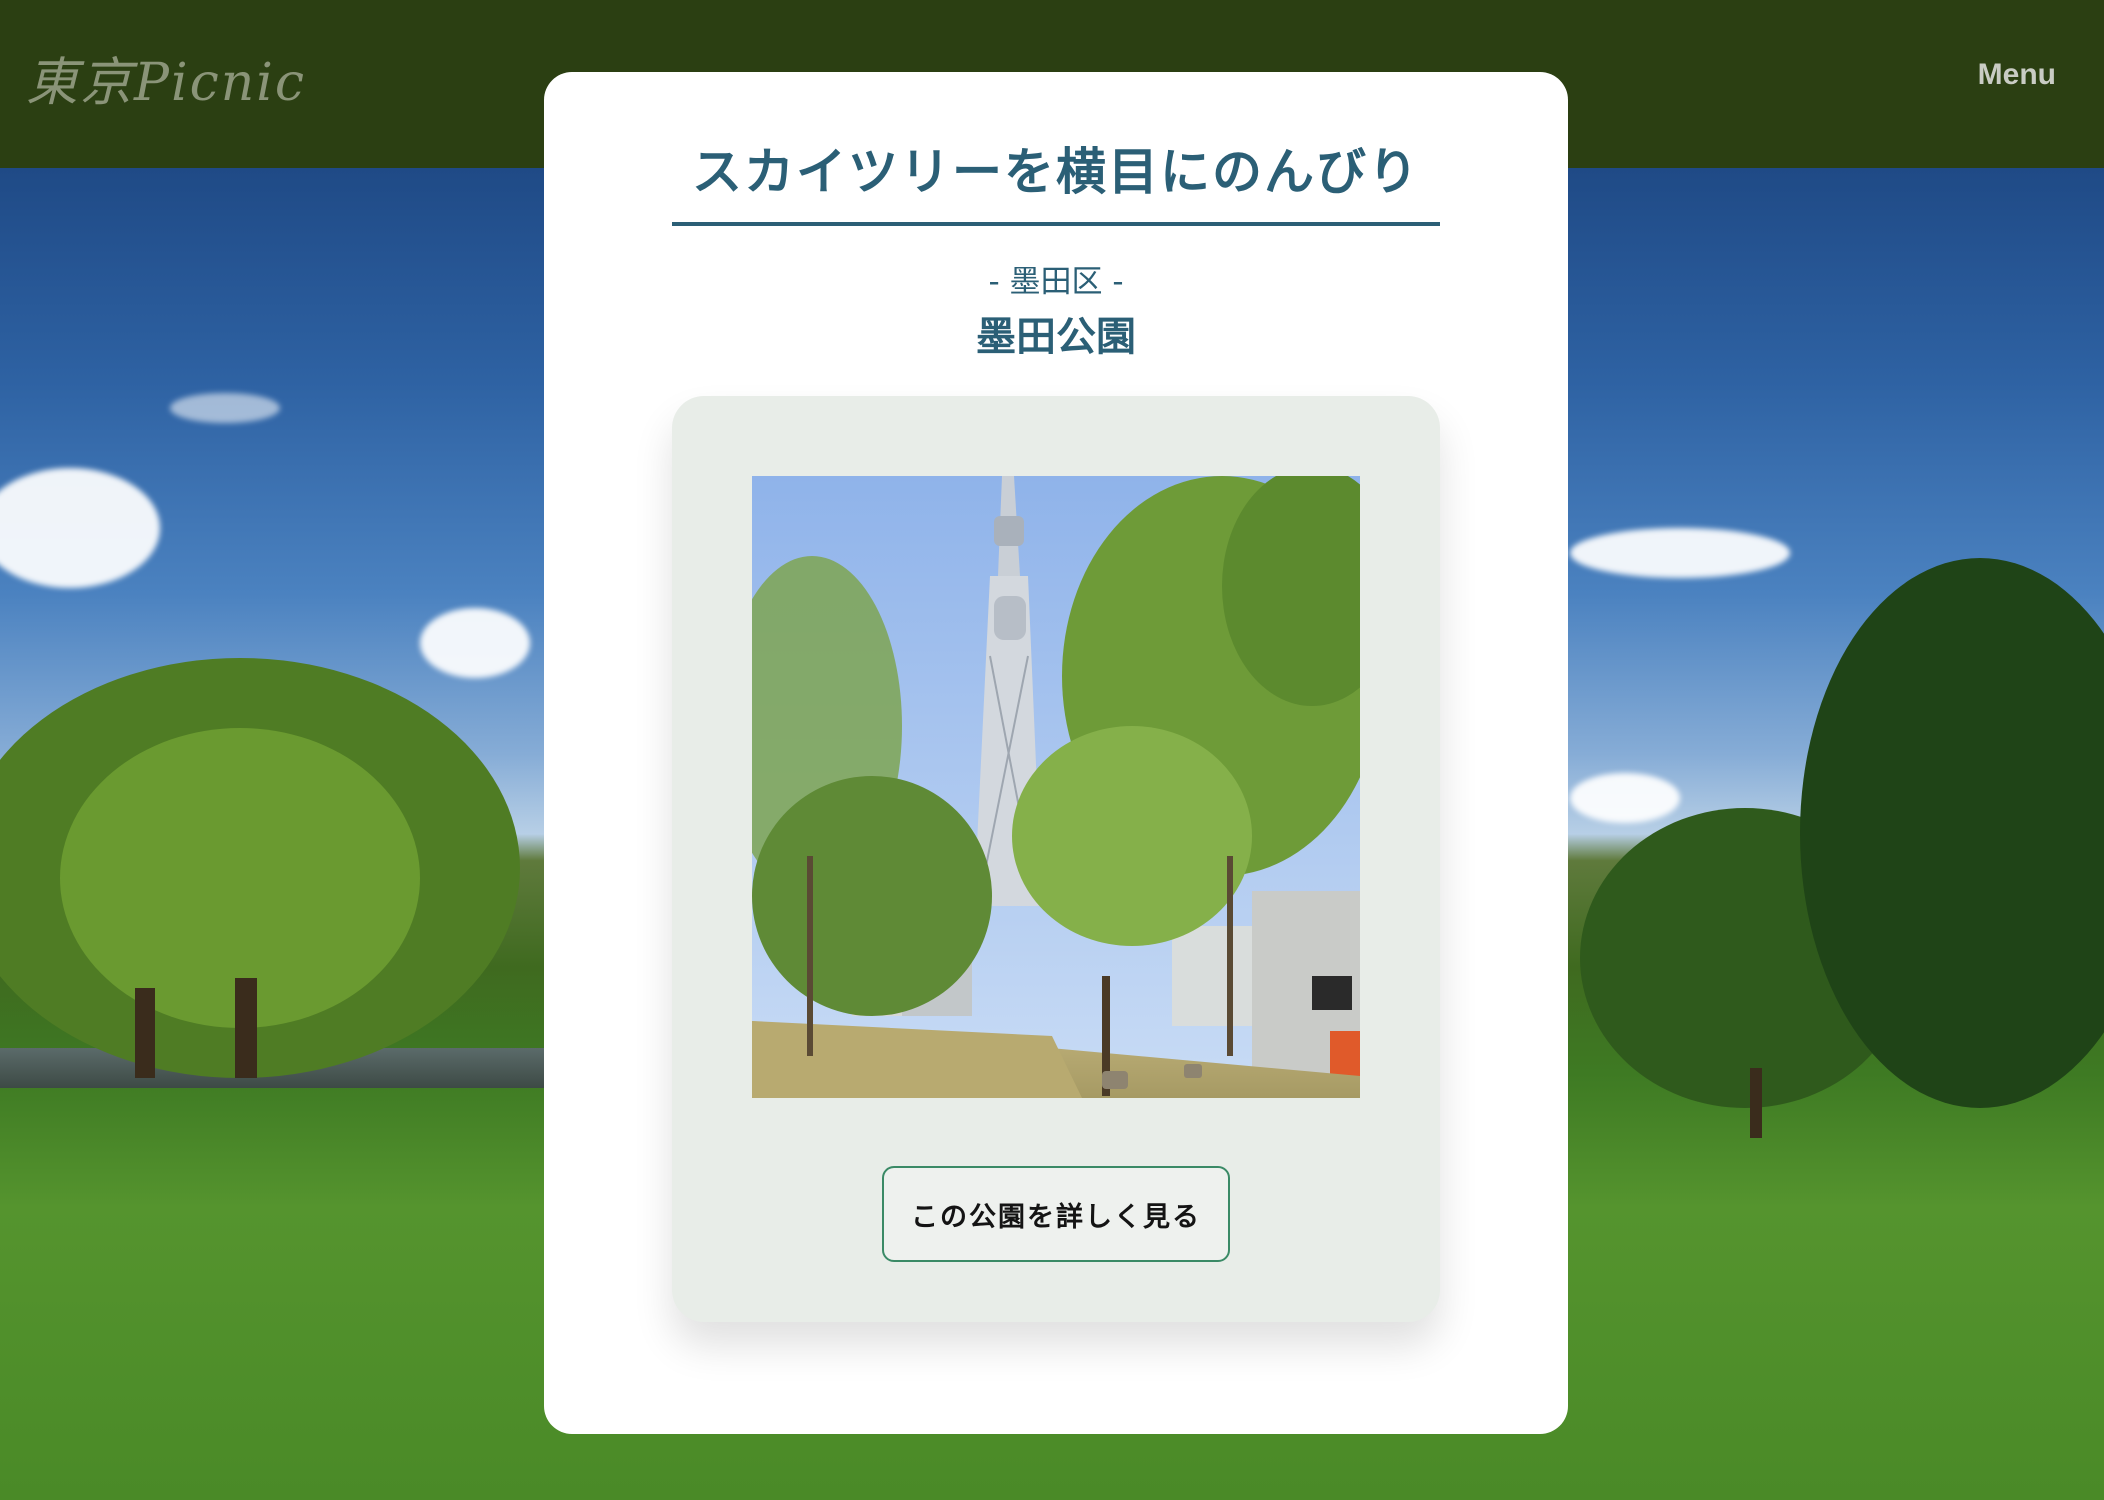 Image resolution: width=2104 pixels, height=1500 pixels. Describe the element at coordinates (1056, 172) in the screenshot. I see `modal-title: スカイツリーを横目にのんびり` at that location.